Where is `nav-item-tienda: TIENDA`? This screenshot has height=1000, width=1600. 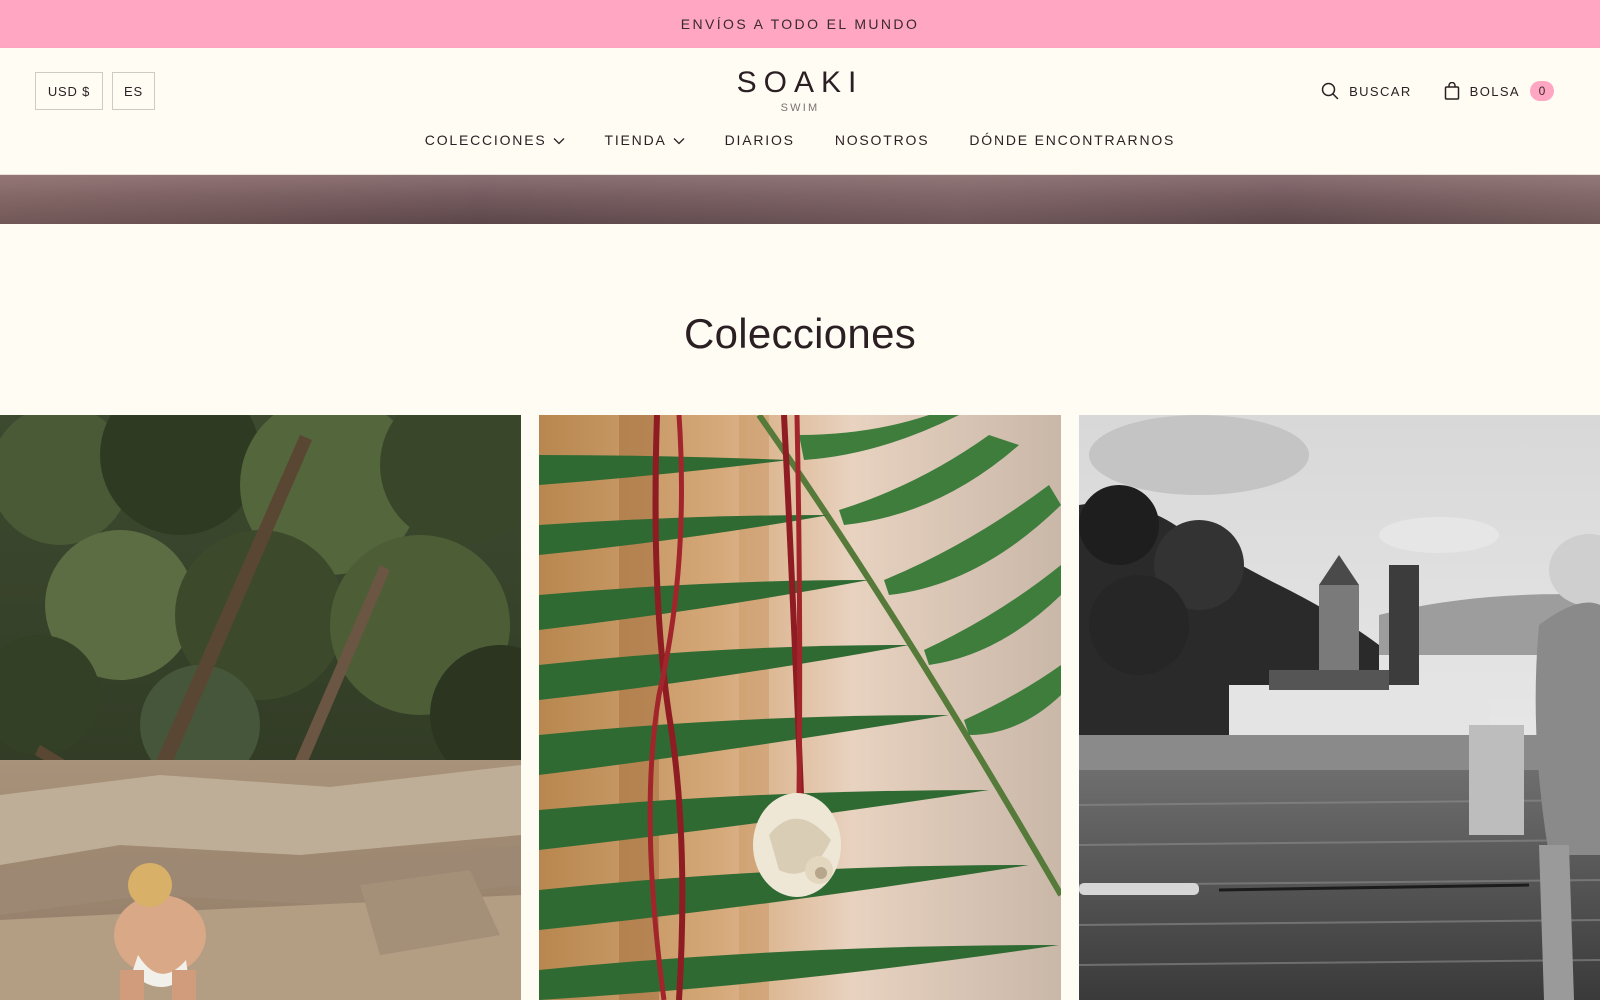 nav-item-tienda: TIENDA is located at coordinates (645, 140).